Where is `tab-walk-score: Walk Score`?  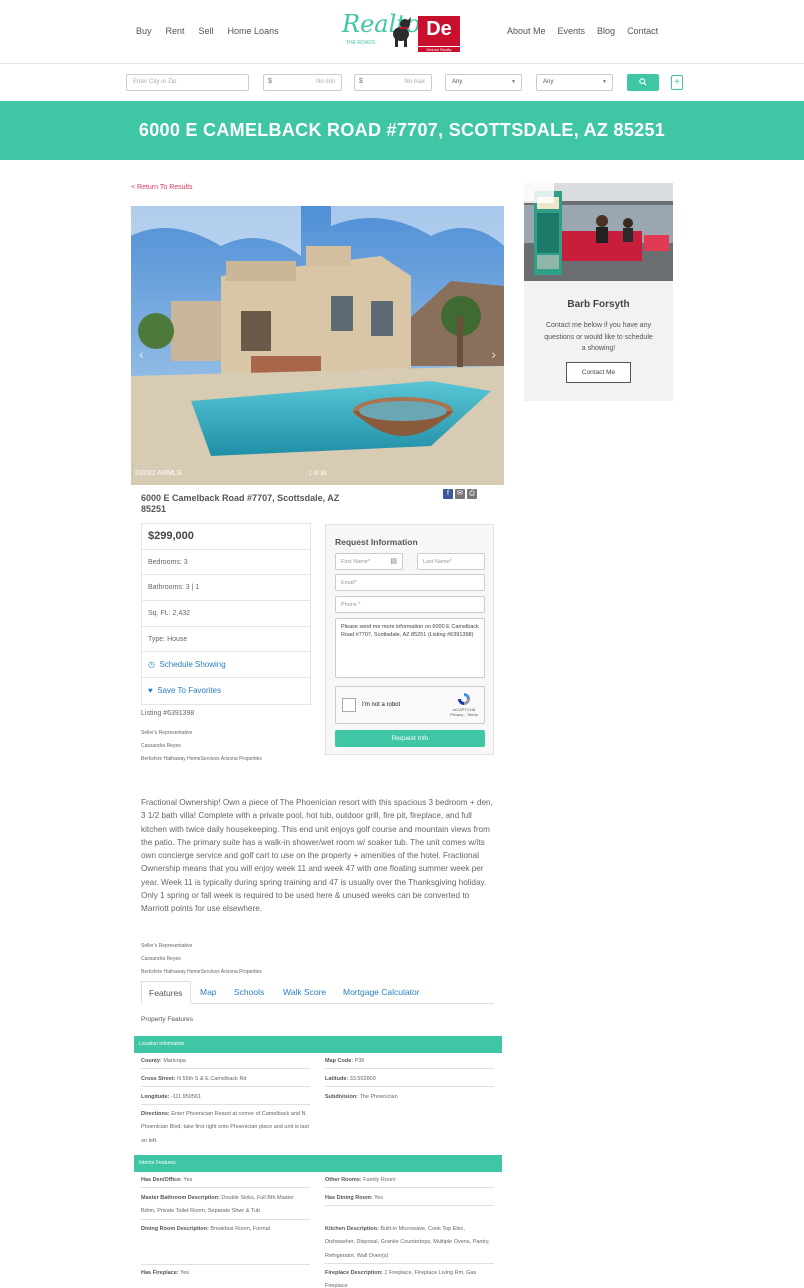
tab-walk-score: Walk Score is located at coordinates (304, 992).